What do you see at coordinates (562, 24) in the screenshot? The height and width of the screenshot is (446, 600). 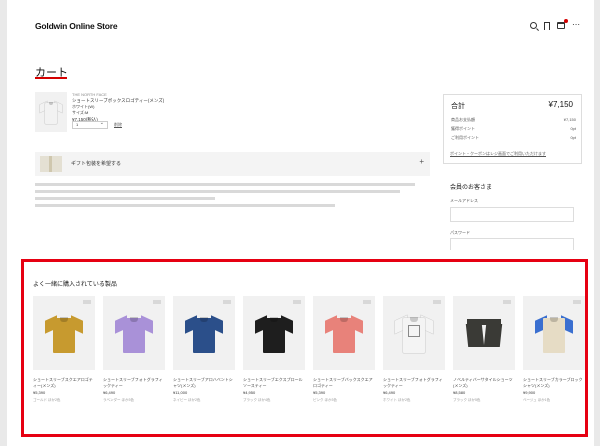 I see `cart-icon` at bounding box center [562, 24].